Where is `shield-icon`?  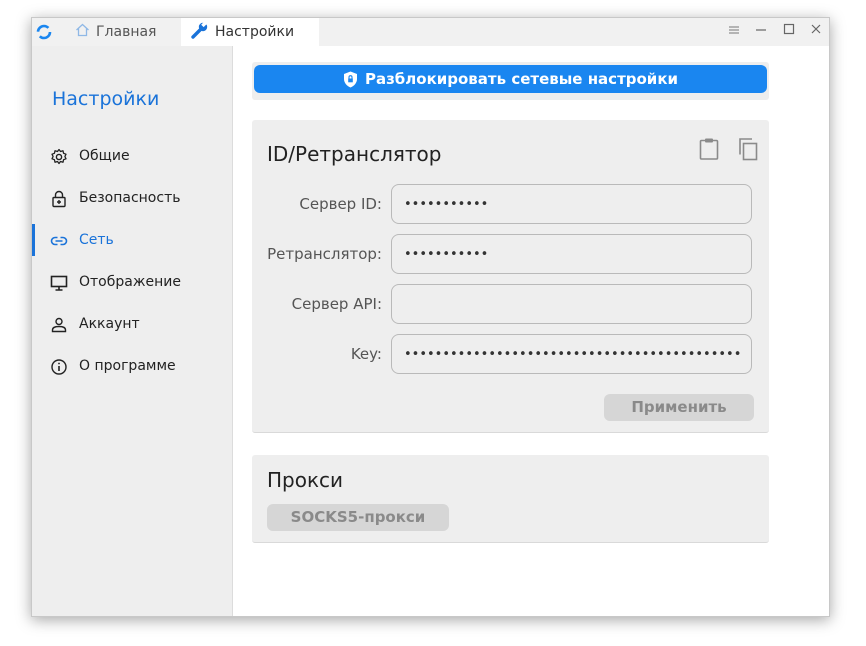
shield-icon is located at coordinates (350, 79).